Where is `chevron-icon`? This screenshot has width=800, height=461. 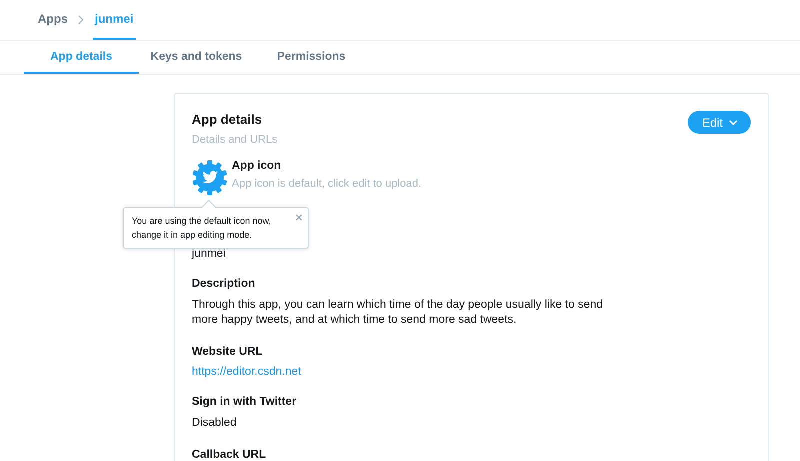 chevron-icon is located at coordinates (81, 20).